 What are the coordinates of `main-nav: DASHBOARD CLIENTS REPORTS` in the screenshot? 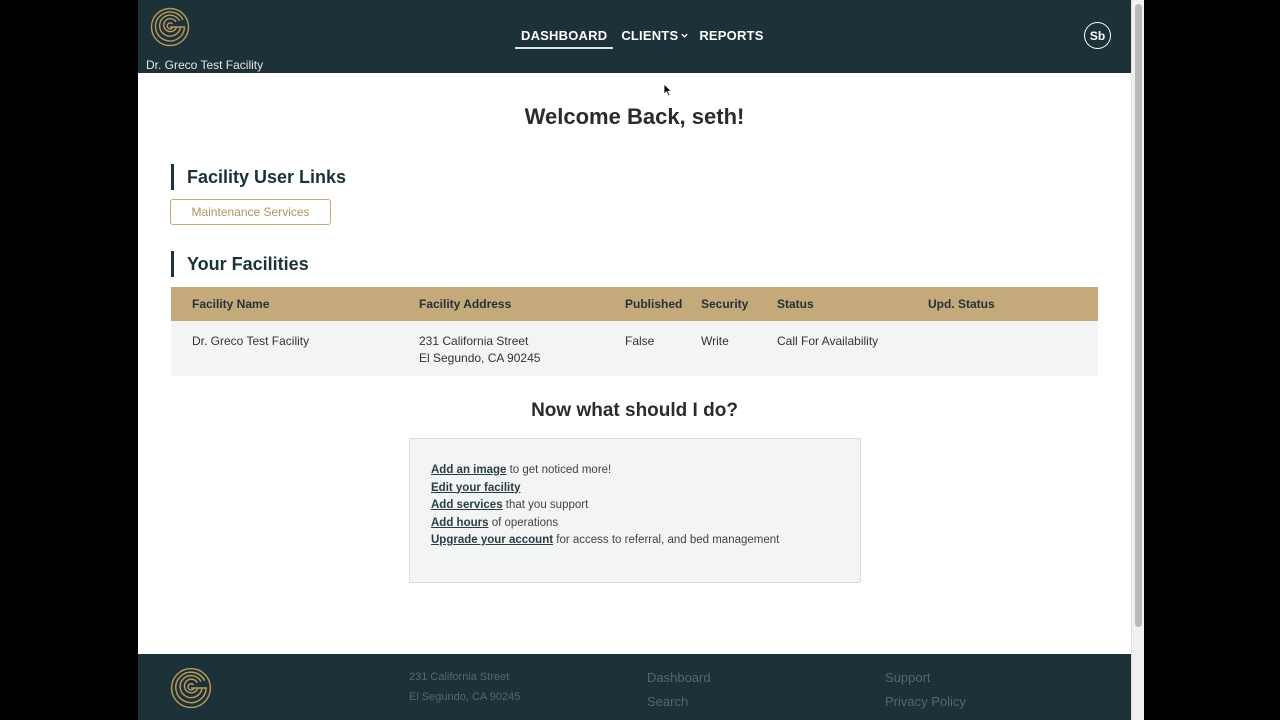 It's located at (639, 38).